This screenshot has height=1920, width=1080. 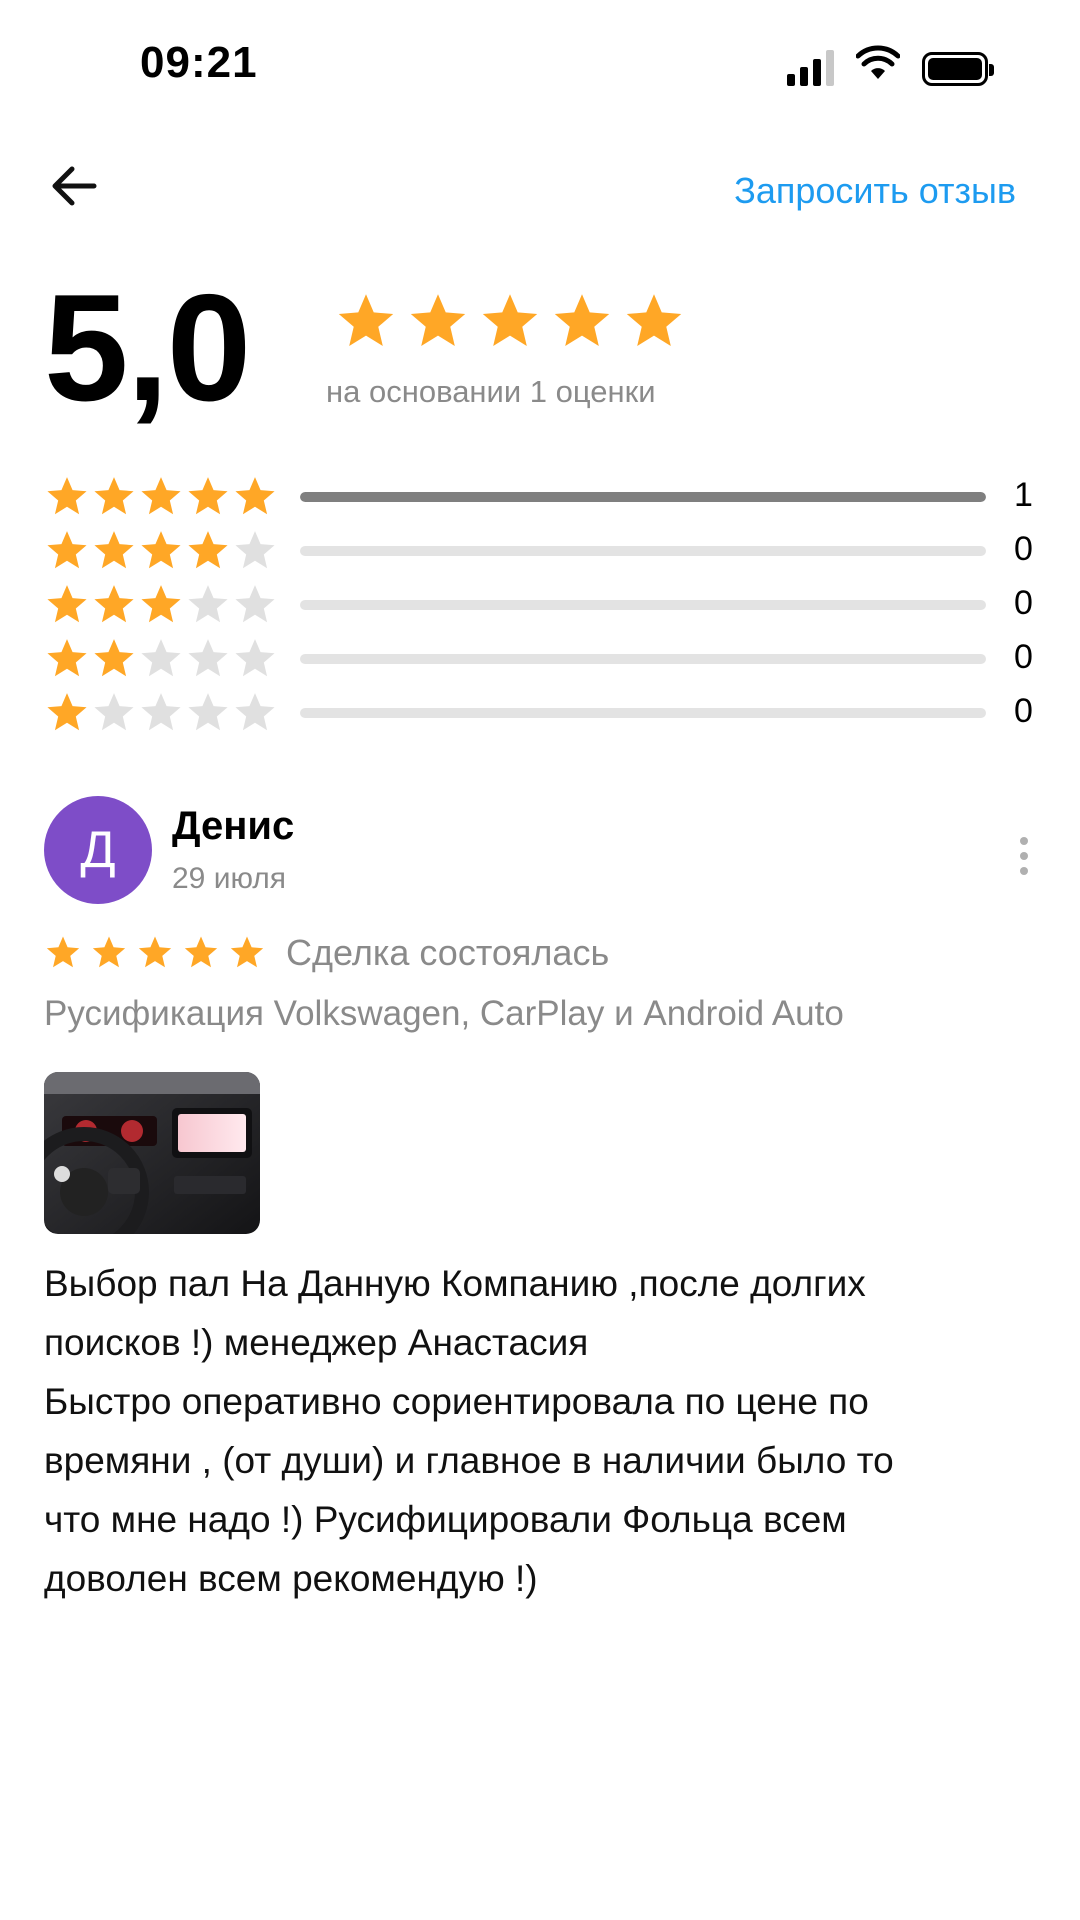 I want to click on review-stars, so click(x=155, y=953).